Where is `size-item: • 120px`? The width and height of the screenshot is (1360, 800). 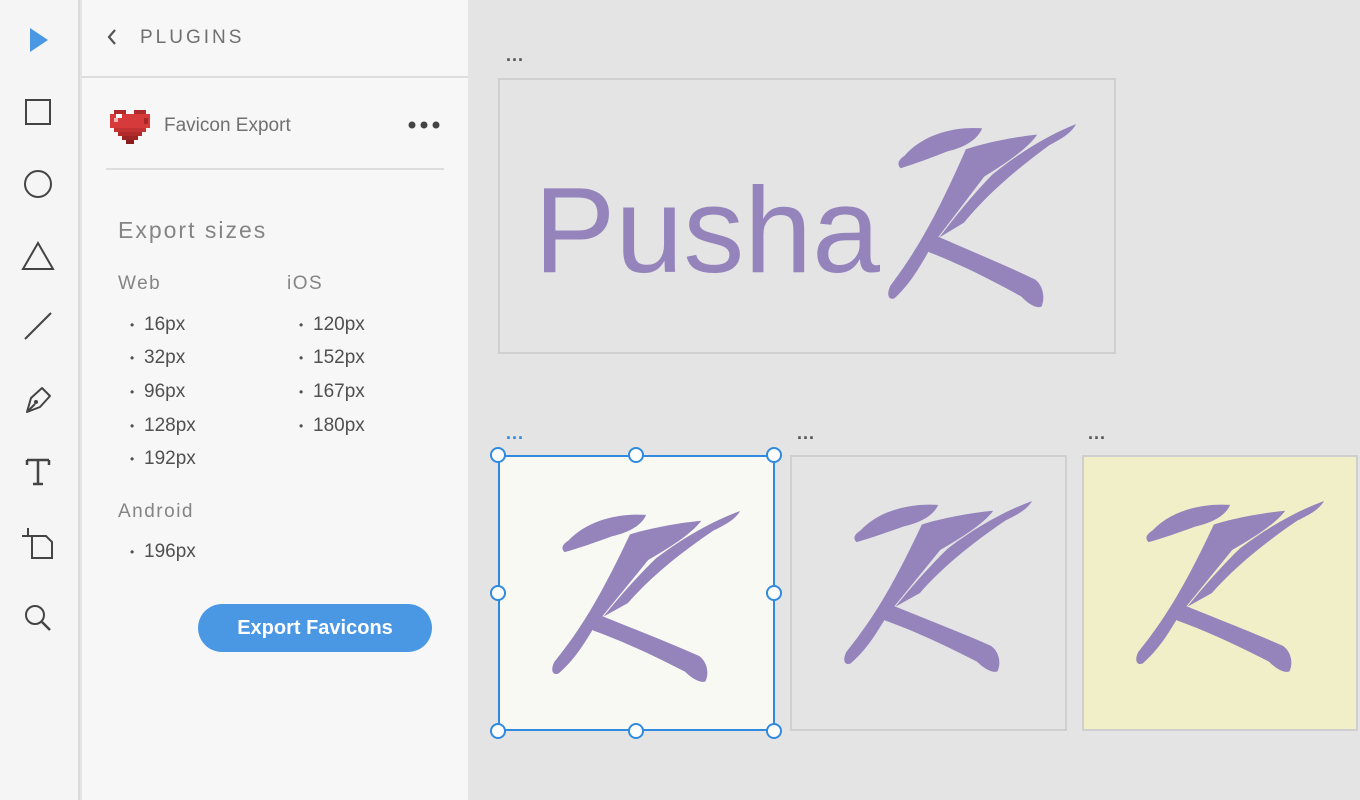
size-item: • 120px is located at coordinates (332, 324).